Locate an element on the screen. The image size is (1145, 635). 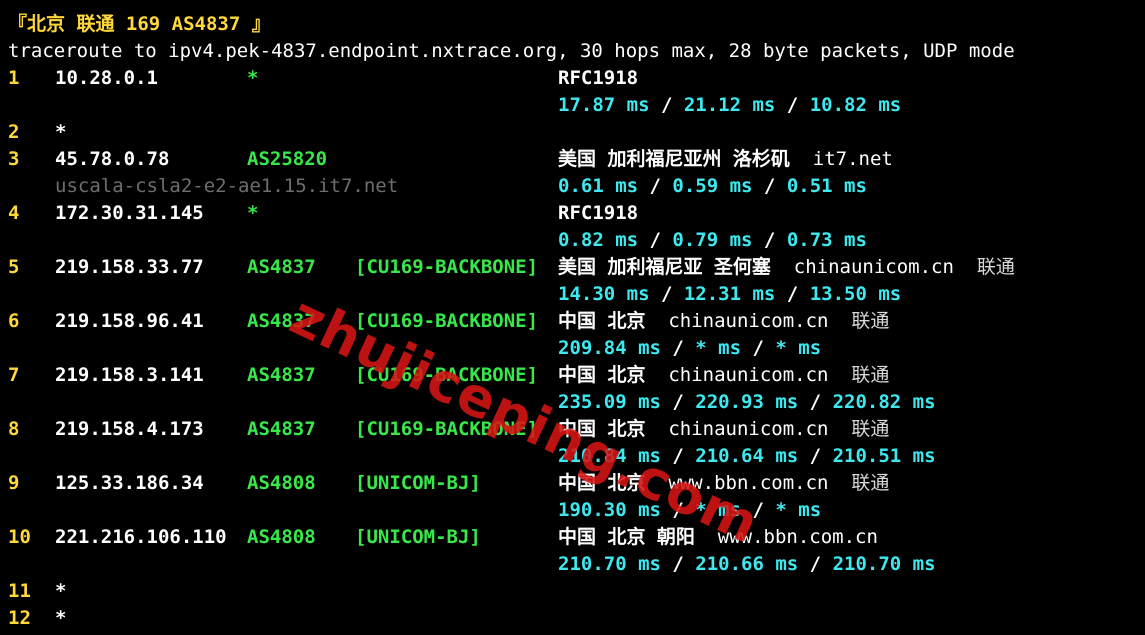
rtt-value: 14.30 ms is located at coordinates (604, 294).